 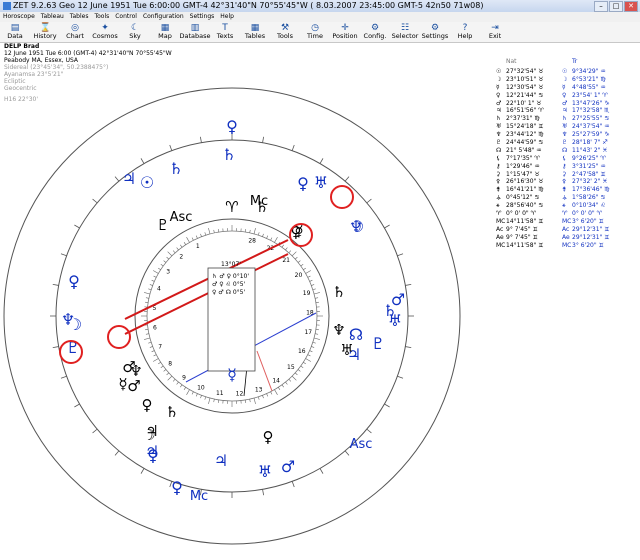 What do you see at coordinates (499, 127) in the screenshot?
I see `natal-glyph: ♅` at bounding box center [499, 127].